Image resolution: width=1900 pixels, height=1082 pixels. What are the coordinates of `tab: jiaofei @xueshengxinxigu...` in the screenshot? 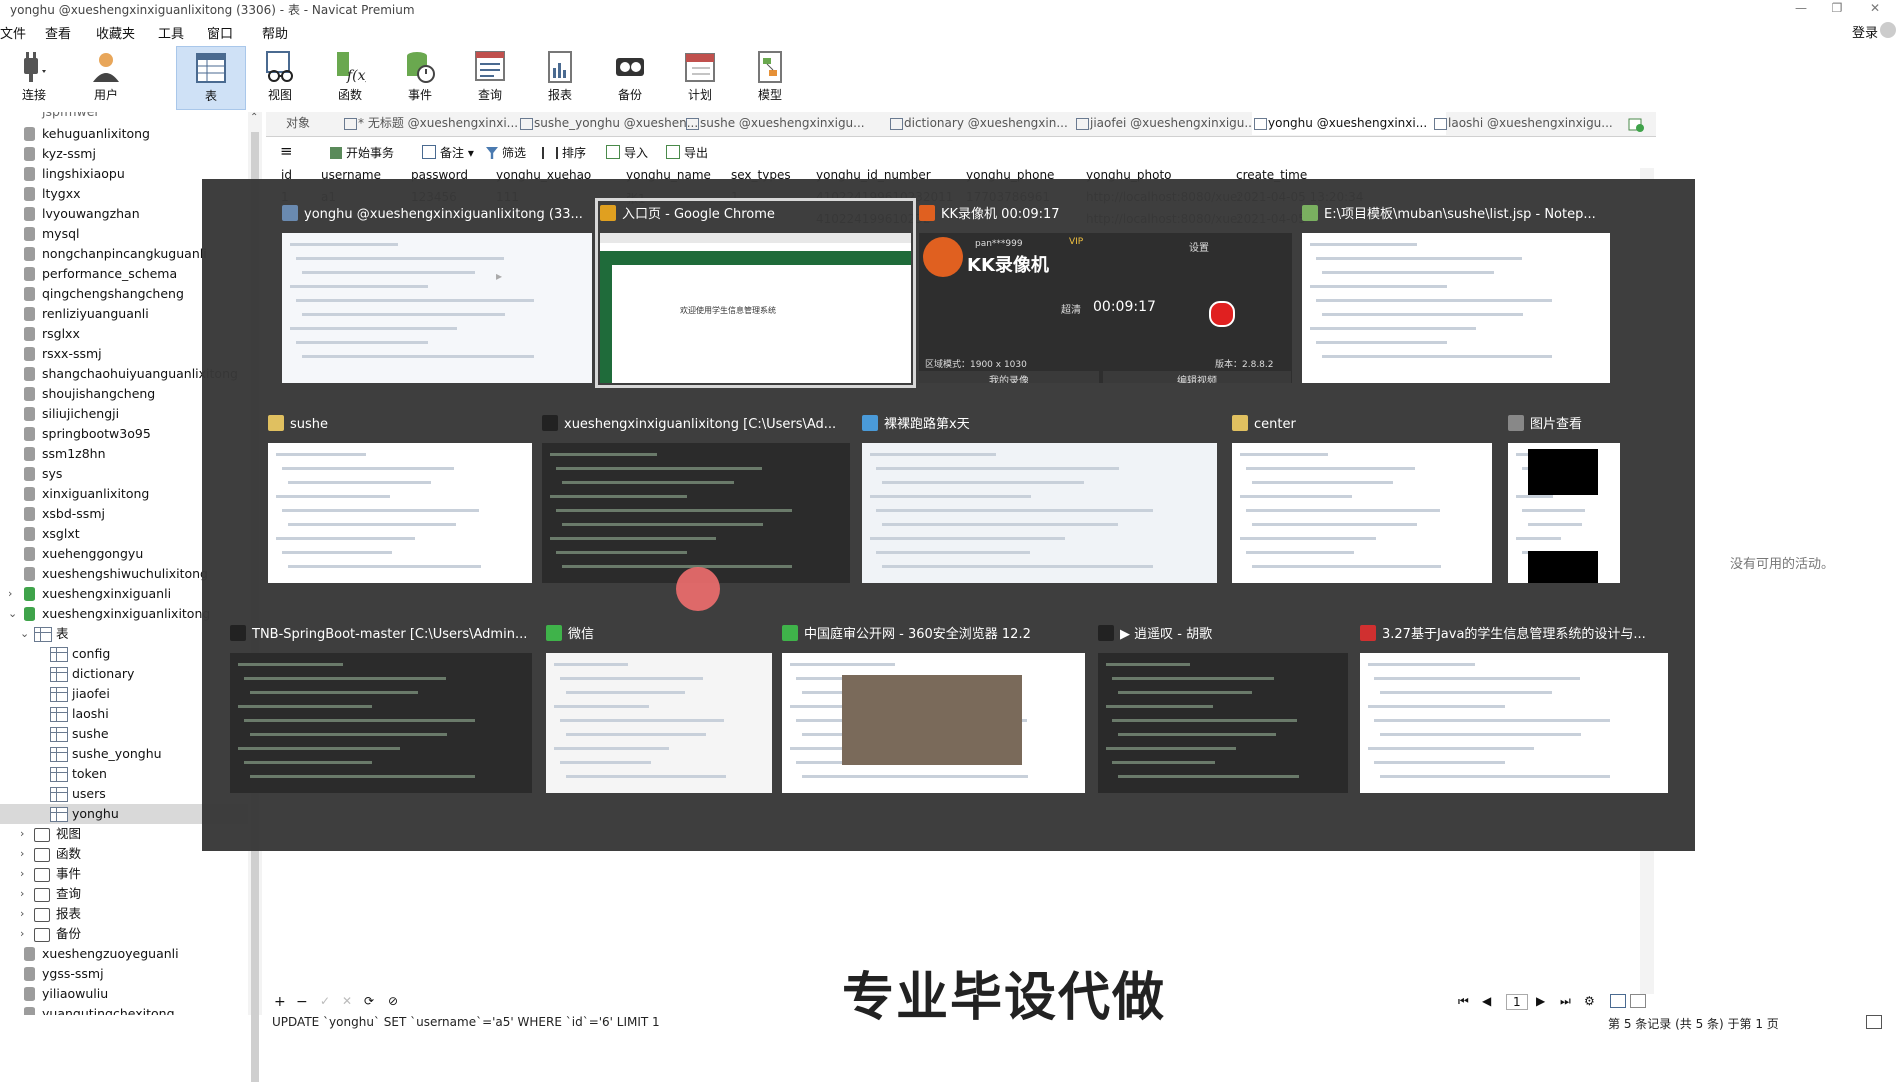 It's located at (1170, 123).